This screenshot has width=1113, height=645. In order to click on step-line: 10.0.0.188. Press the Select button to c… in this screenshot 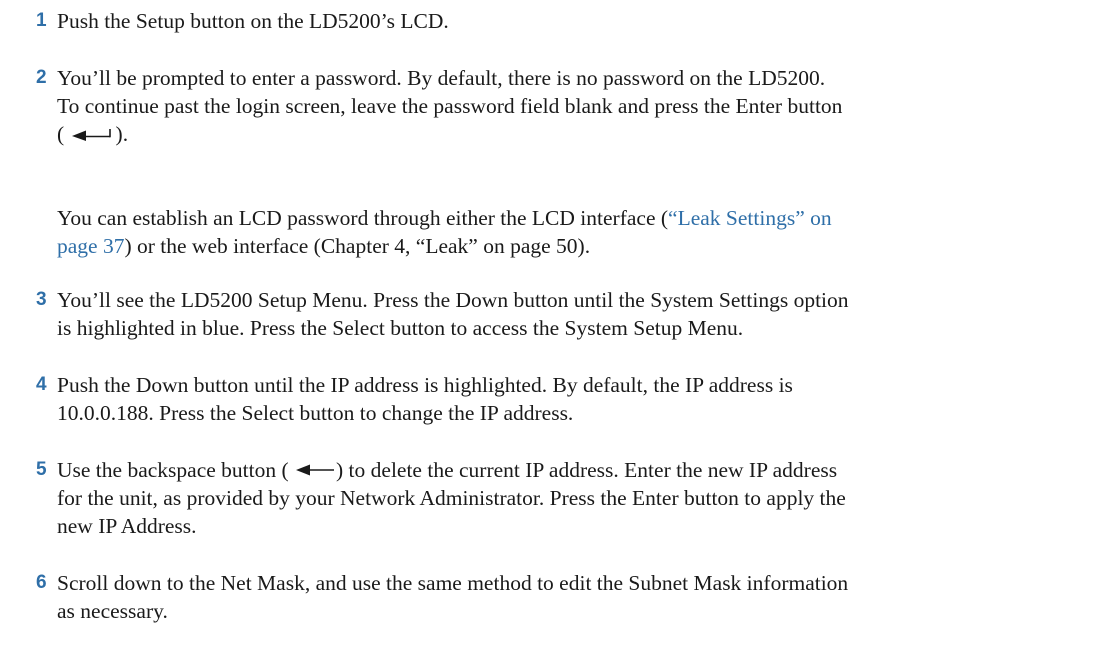, I will do `click(315, 413)`.